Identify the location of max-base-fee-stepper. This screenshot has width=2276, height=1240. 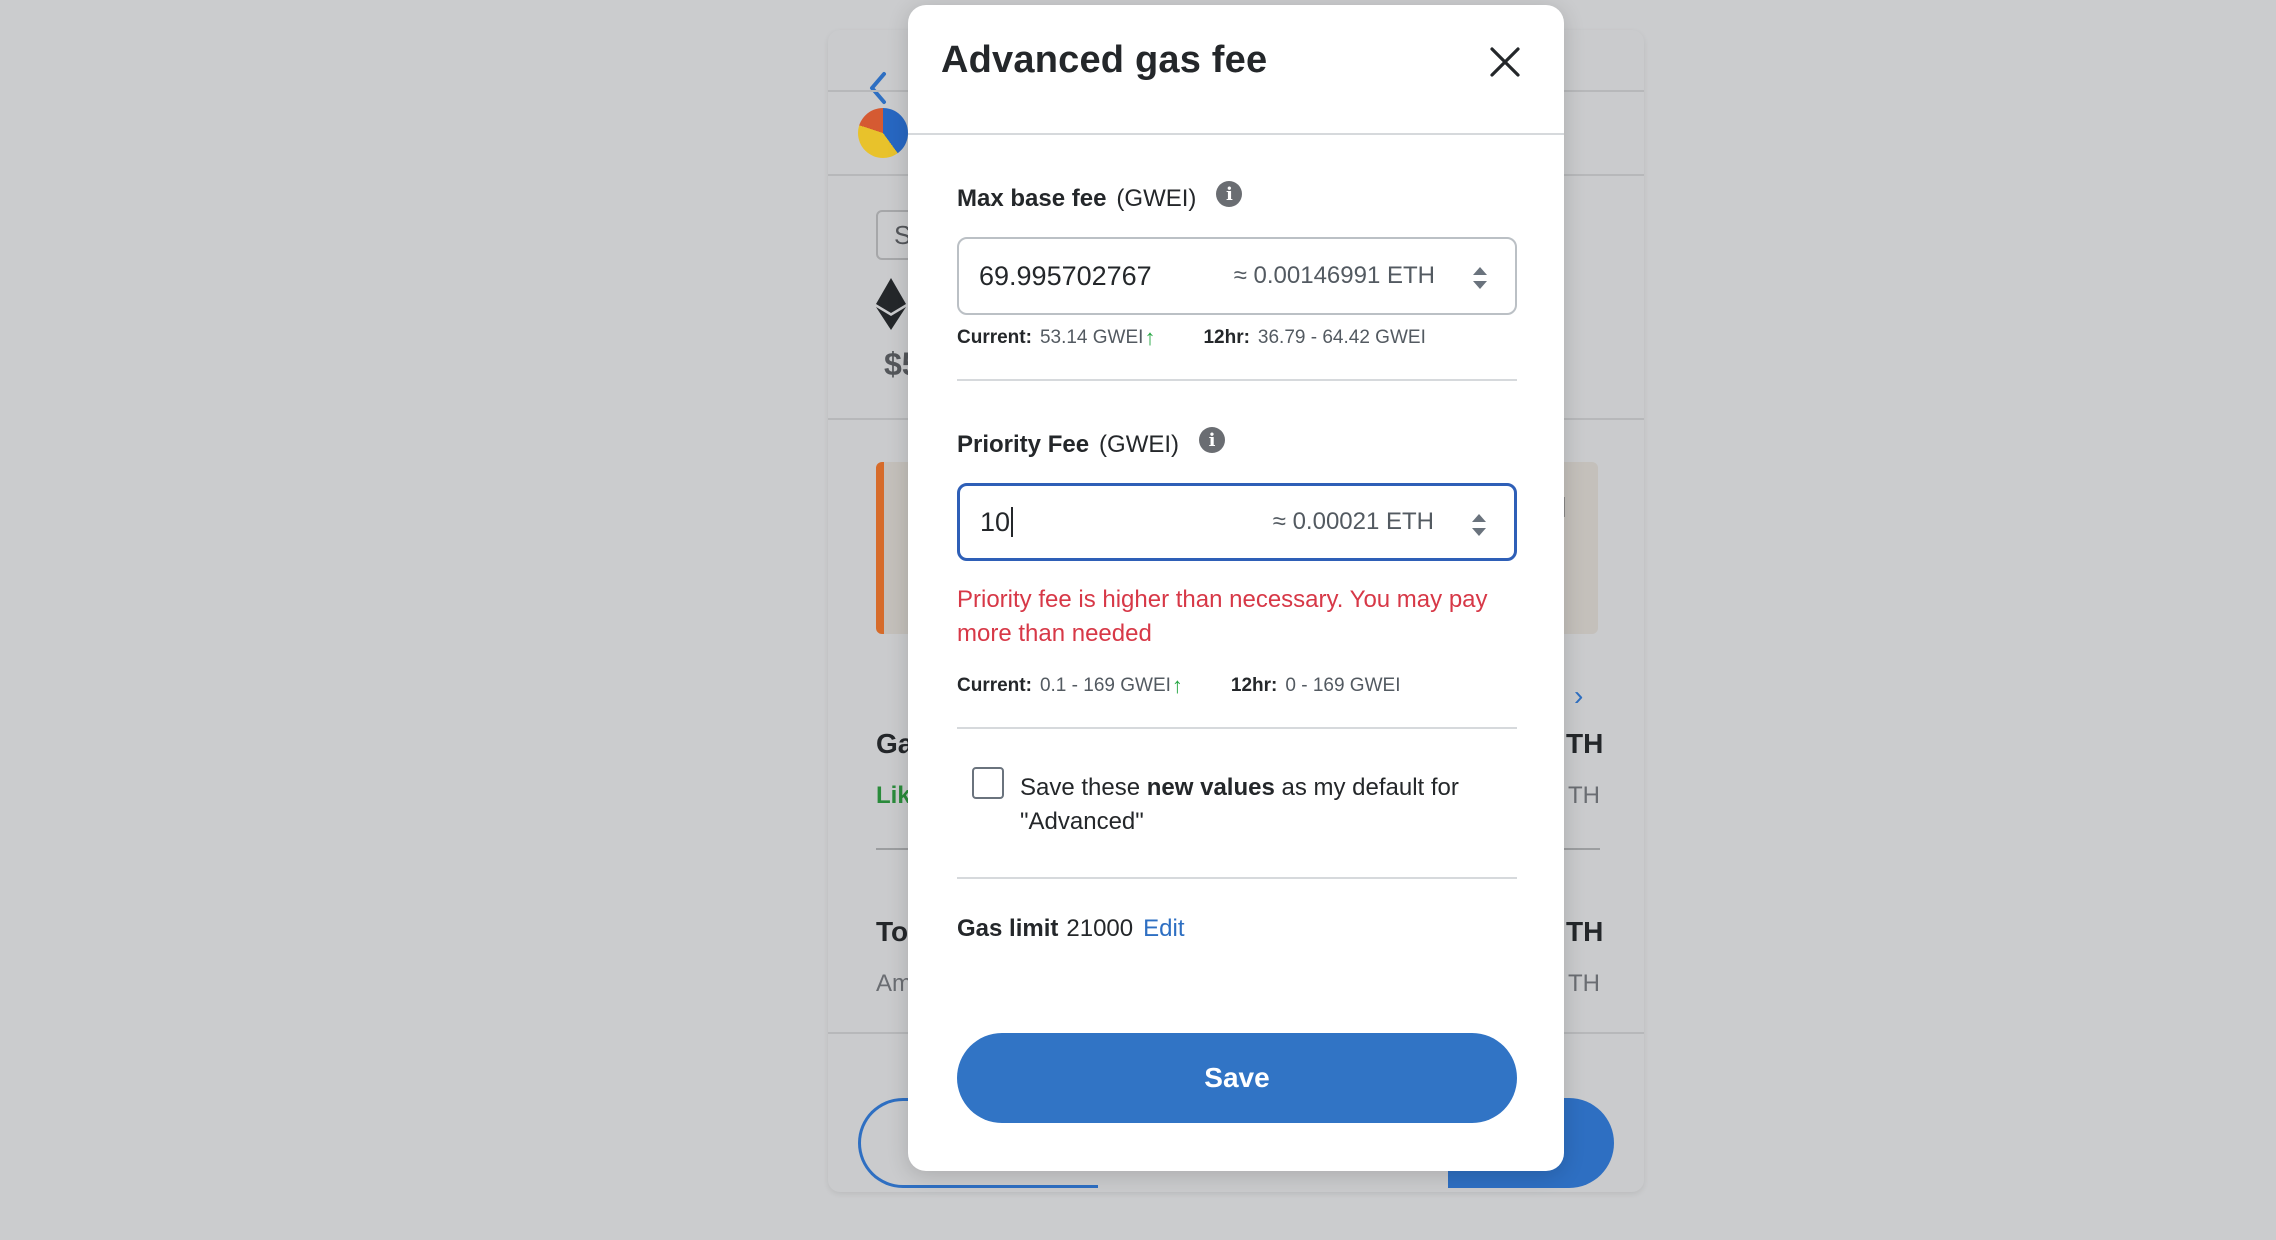
(1480, 278).